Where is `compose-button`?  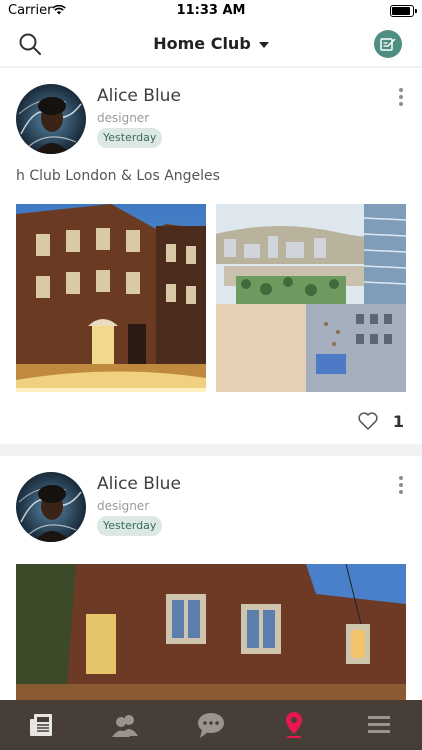
compose-button is located at coordinates (388, 44).